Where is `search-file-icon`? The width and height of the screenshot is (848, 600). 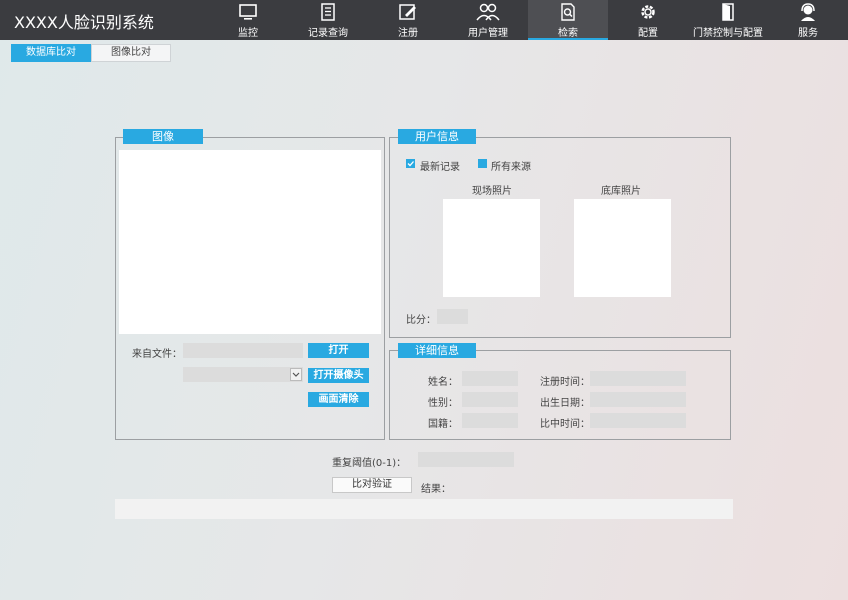 search-file-icon is located at coordinates (568, 12).